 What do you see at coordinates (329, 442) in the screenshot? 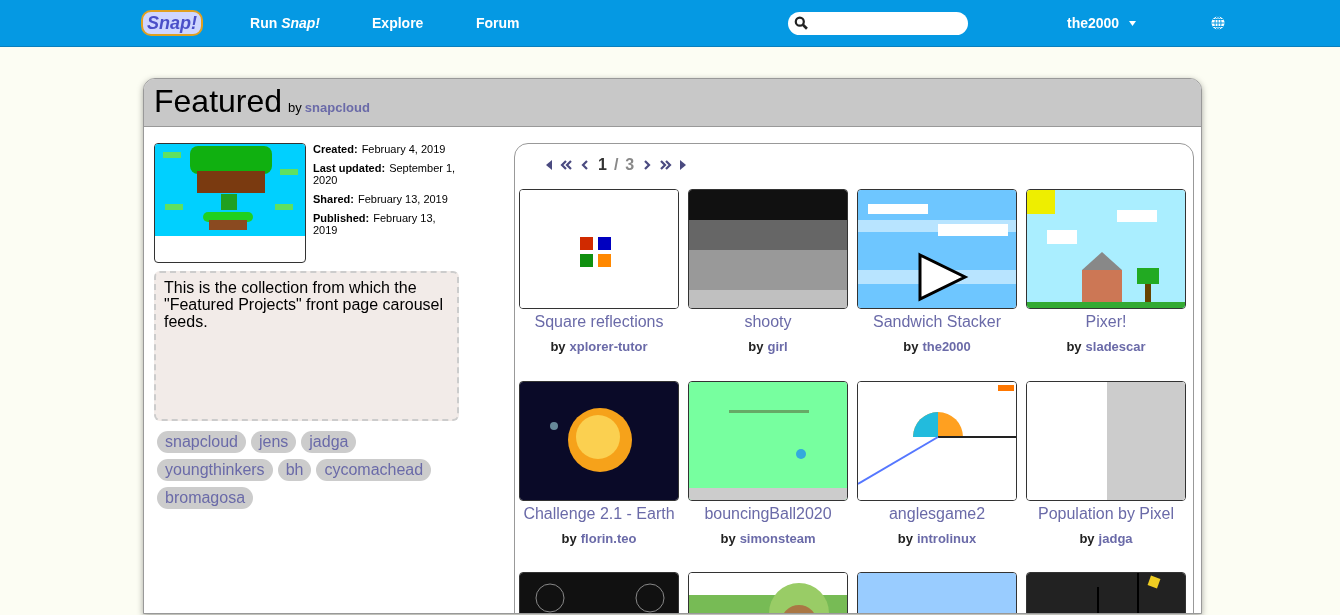
I see `editor-tag: jadga` at bounding box center [329, 442].